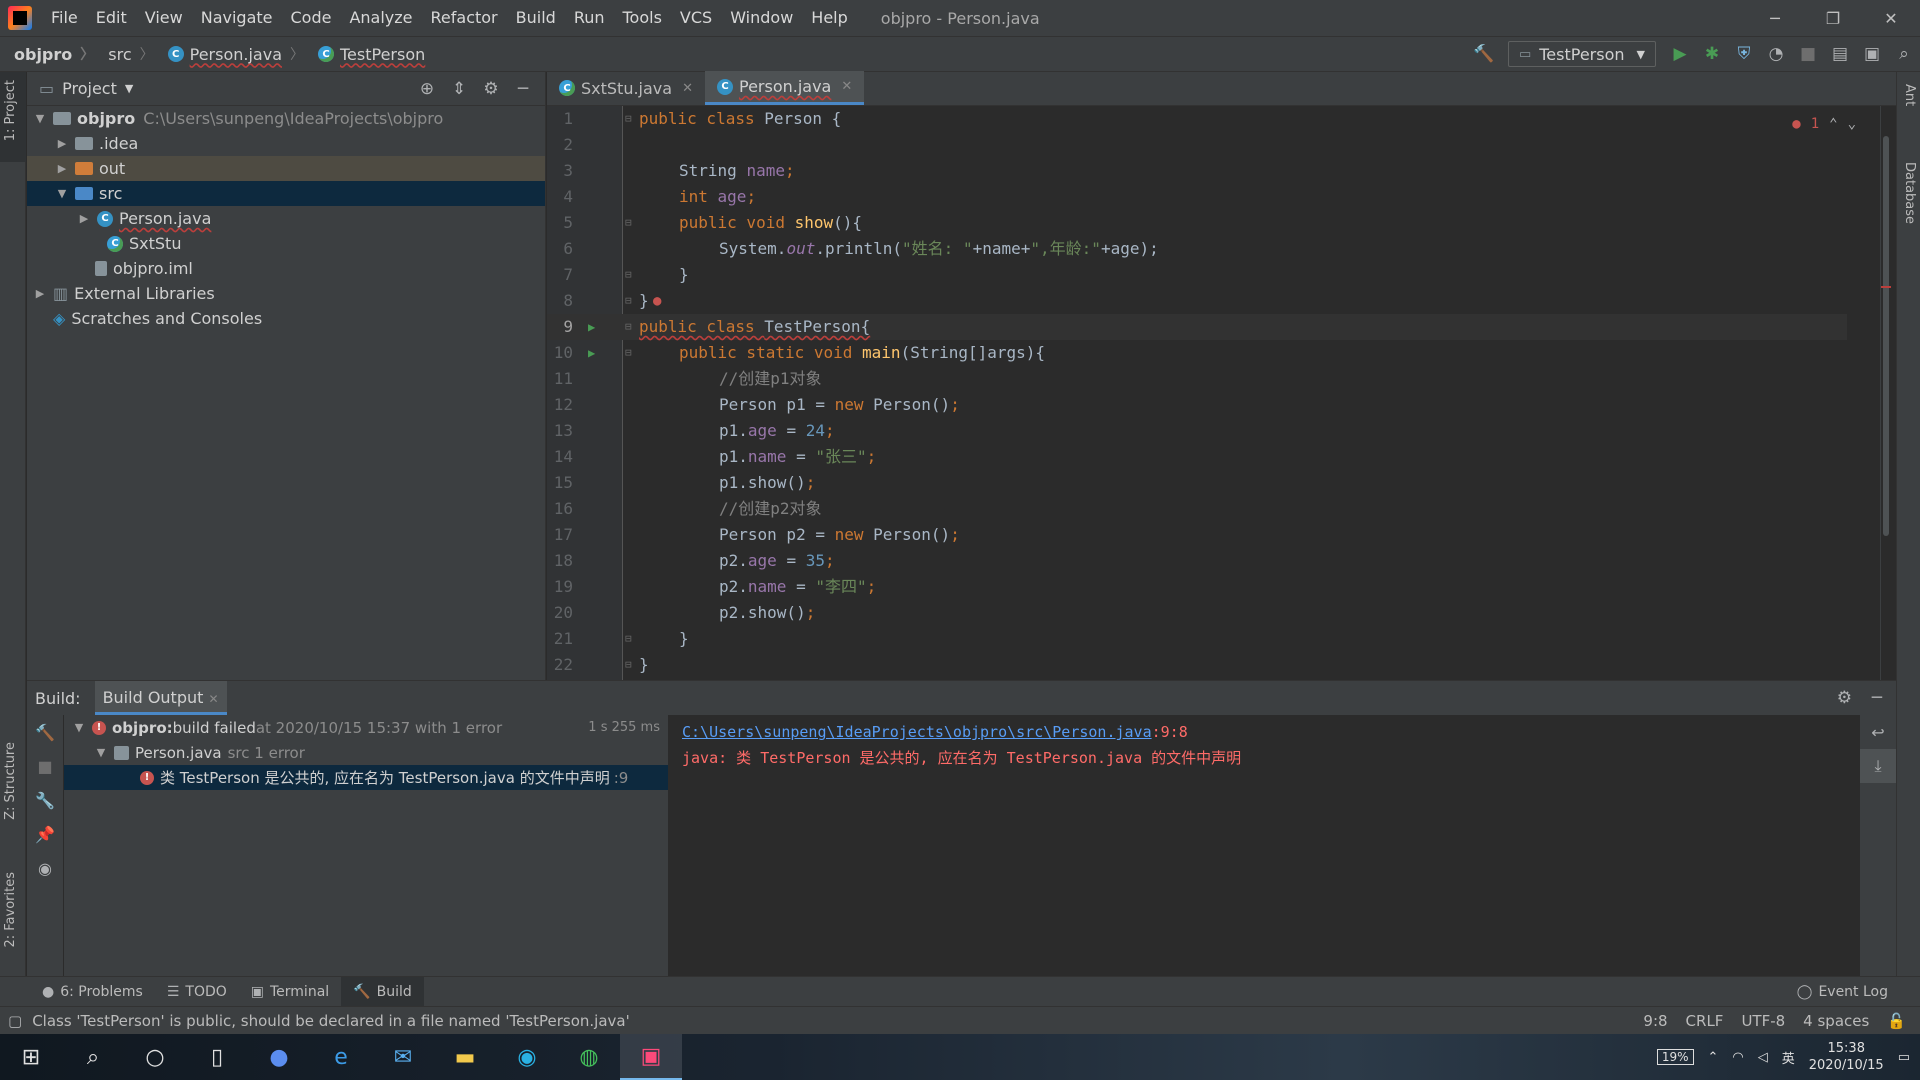 The height and width of the screenshot is (1080, 1920). What do you see at coordinates (10, 110) in the screenshot?
I see `project-side-tab: 1: Project` at bounding box center [10, 110].